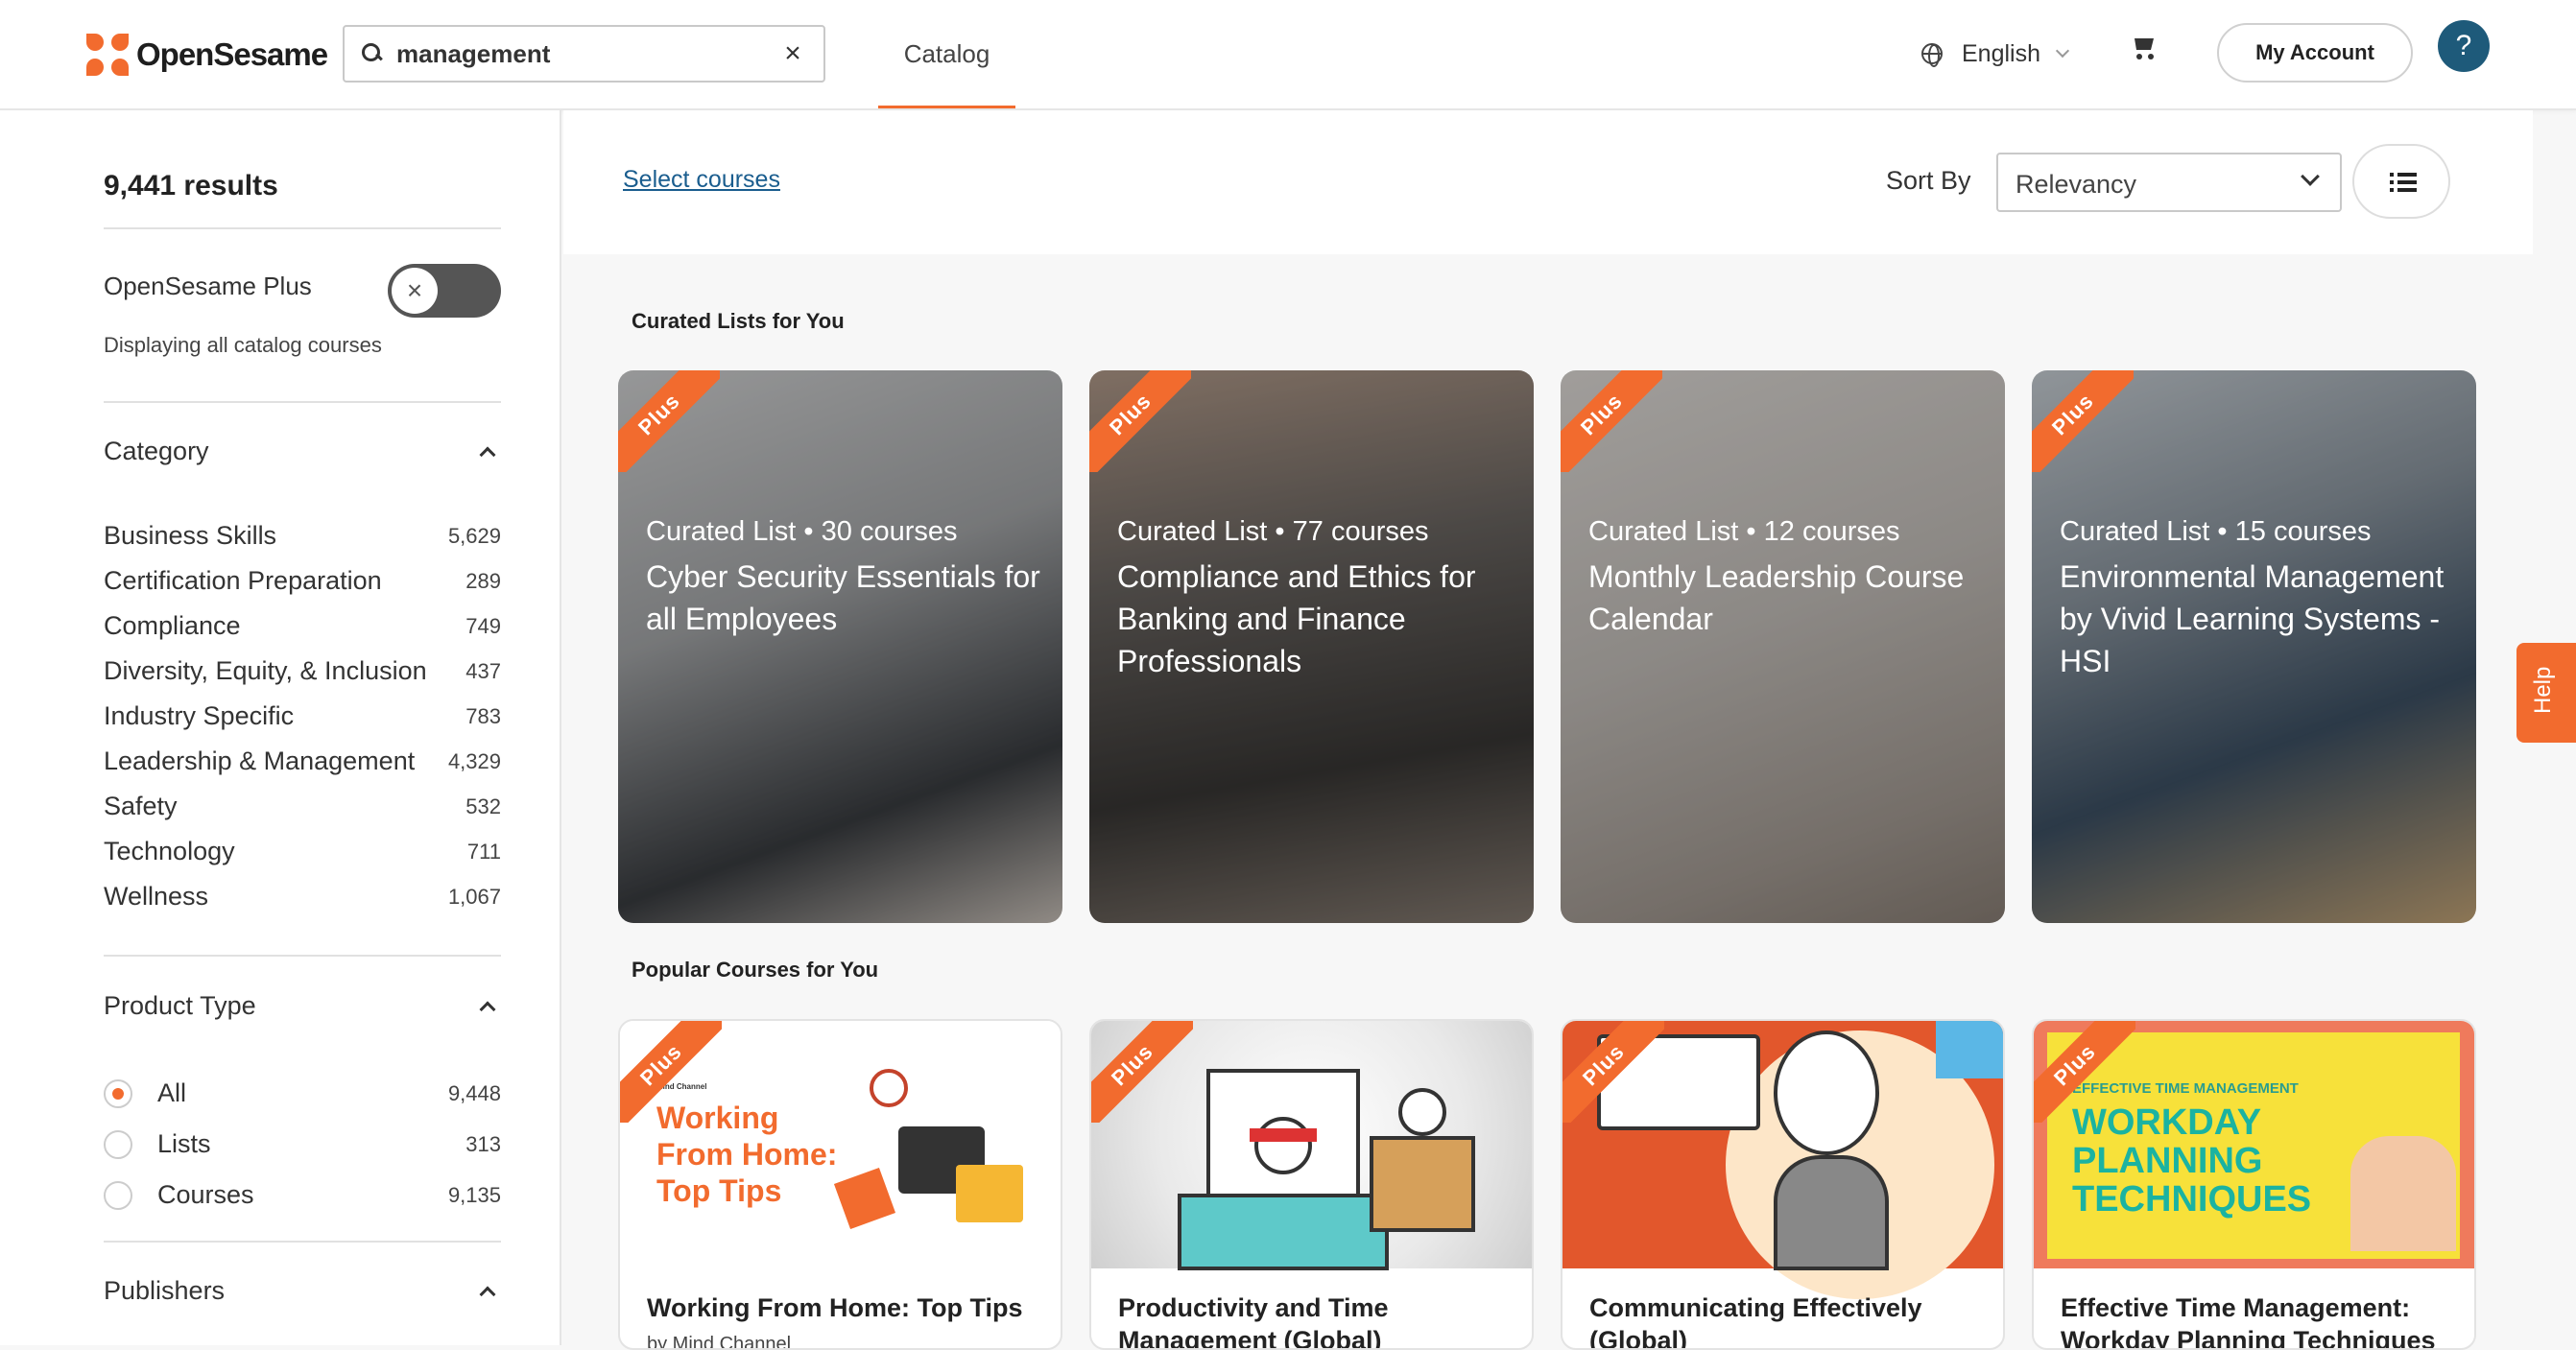  I want to click on category-label: Wellness, so click(156, 896).